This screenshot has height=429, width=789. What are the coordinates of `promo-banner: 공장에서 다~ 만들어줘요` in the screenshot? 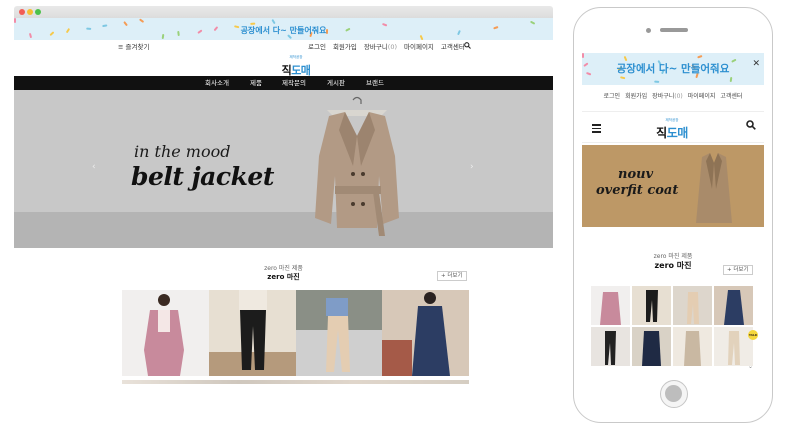 It's located at (283, 29).